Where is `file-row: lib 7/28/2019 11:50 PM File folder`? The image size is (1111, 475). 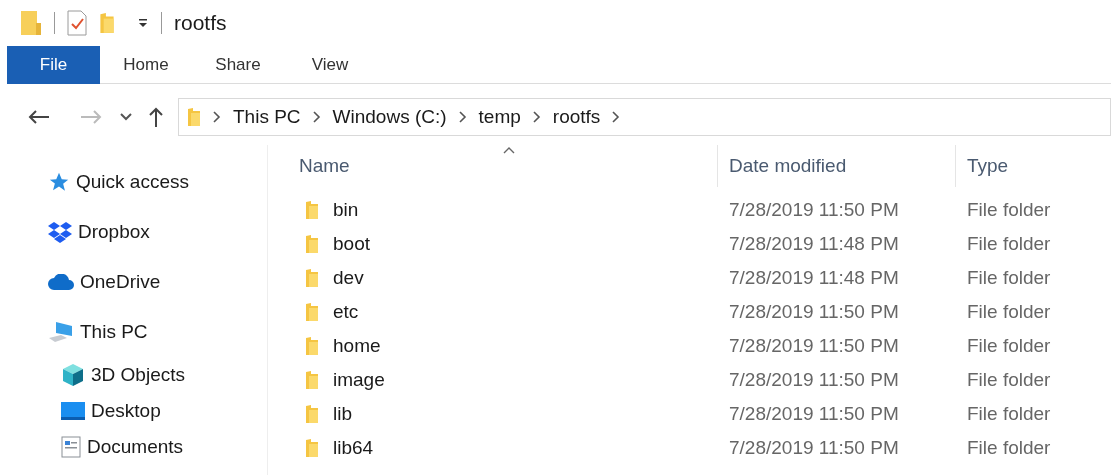 file-row: lib 7/28/2019 11:50 PM File folder is located at coordinates (689, 414).